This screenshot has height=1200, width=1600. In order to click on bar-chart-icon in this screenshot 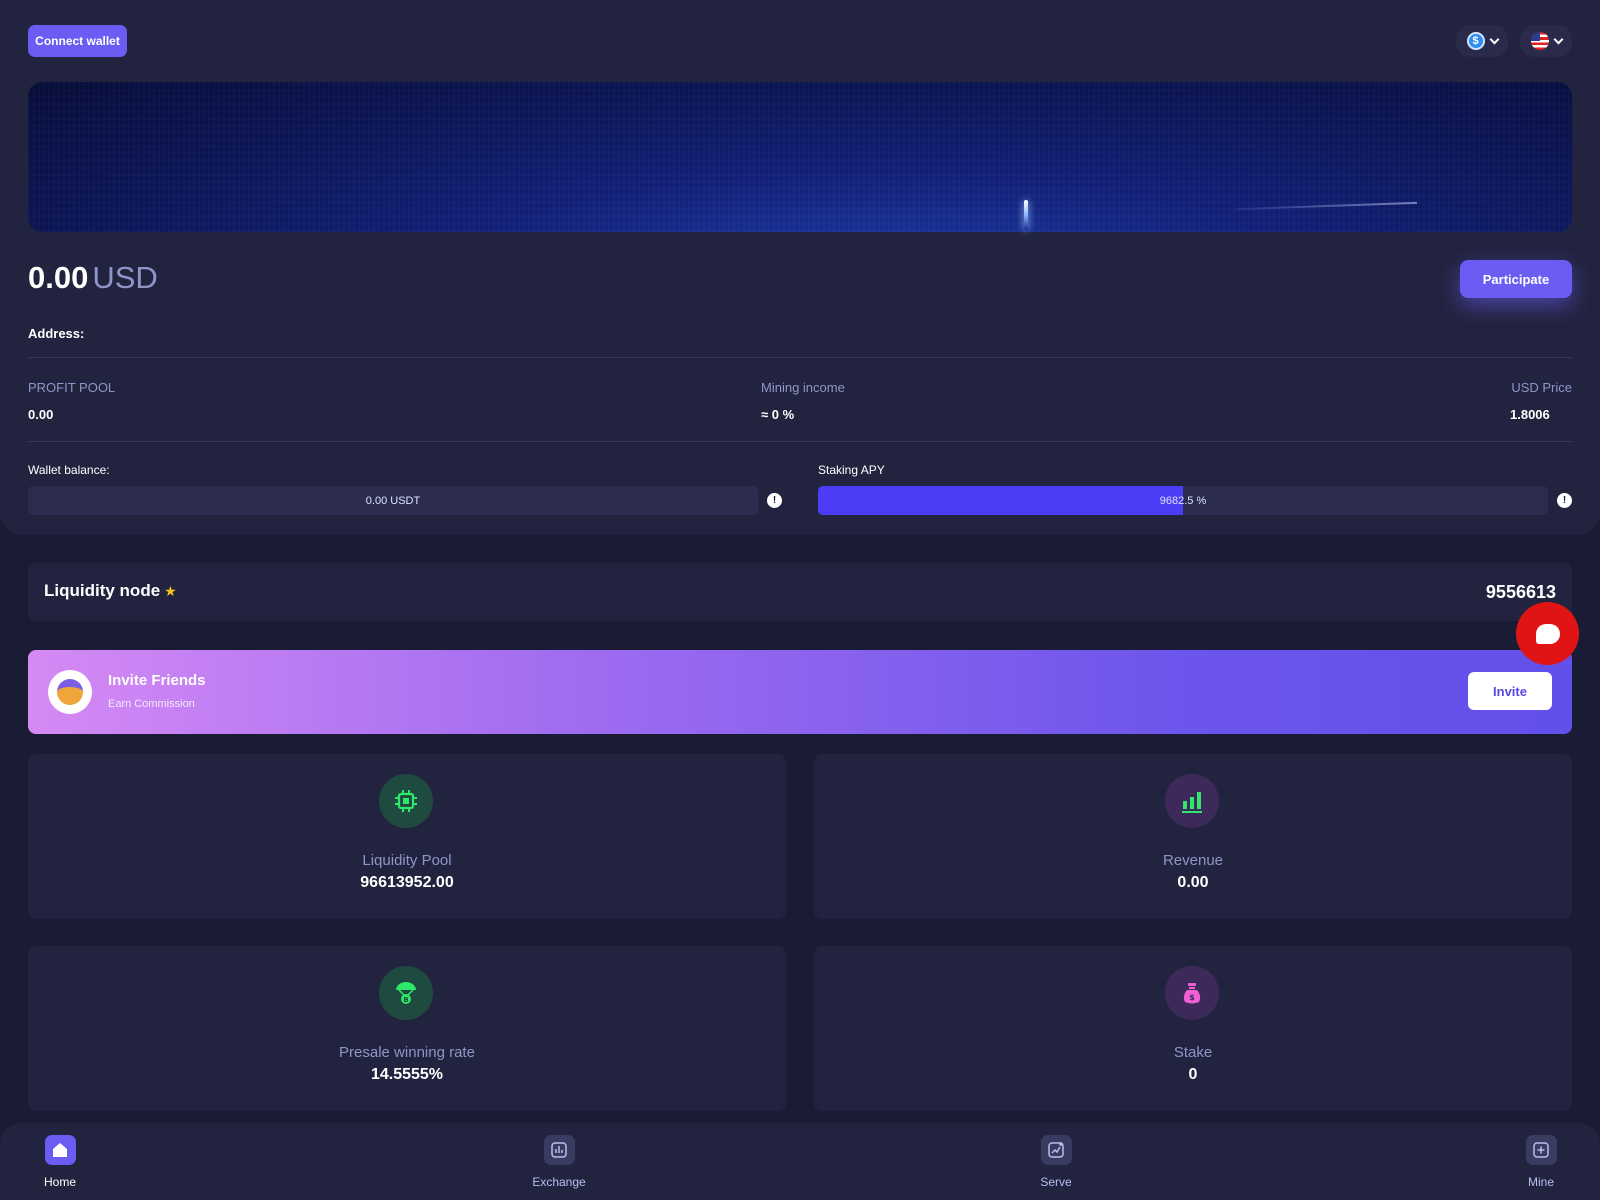, I will do `click(1192, 801)`.